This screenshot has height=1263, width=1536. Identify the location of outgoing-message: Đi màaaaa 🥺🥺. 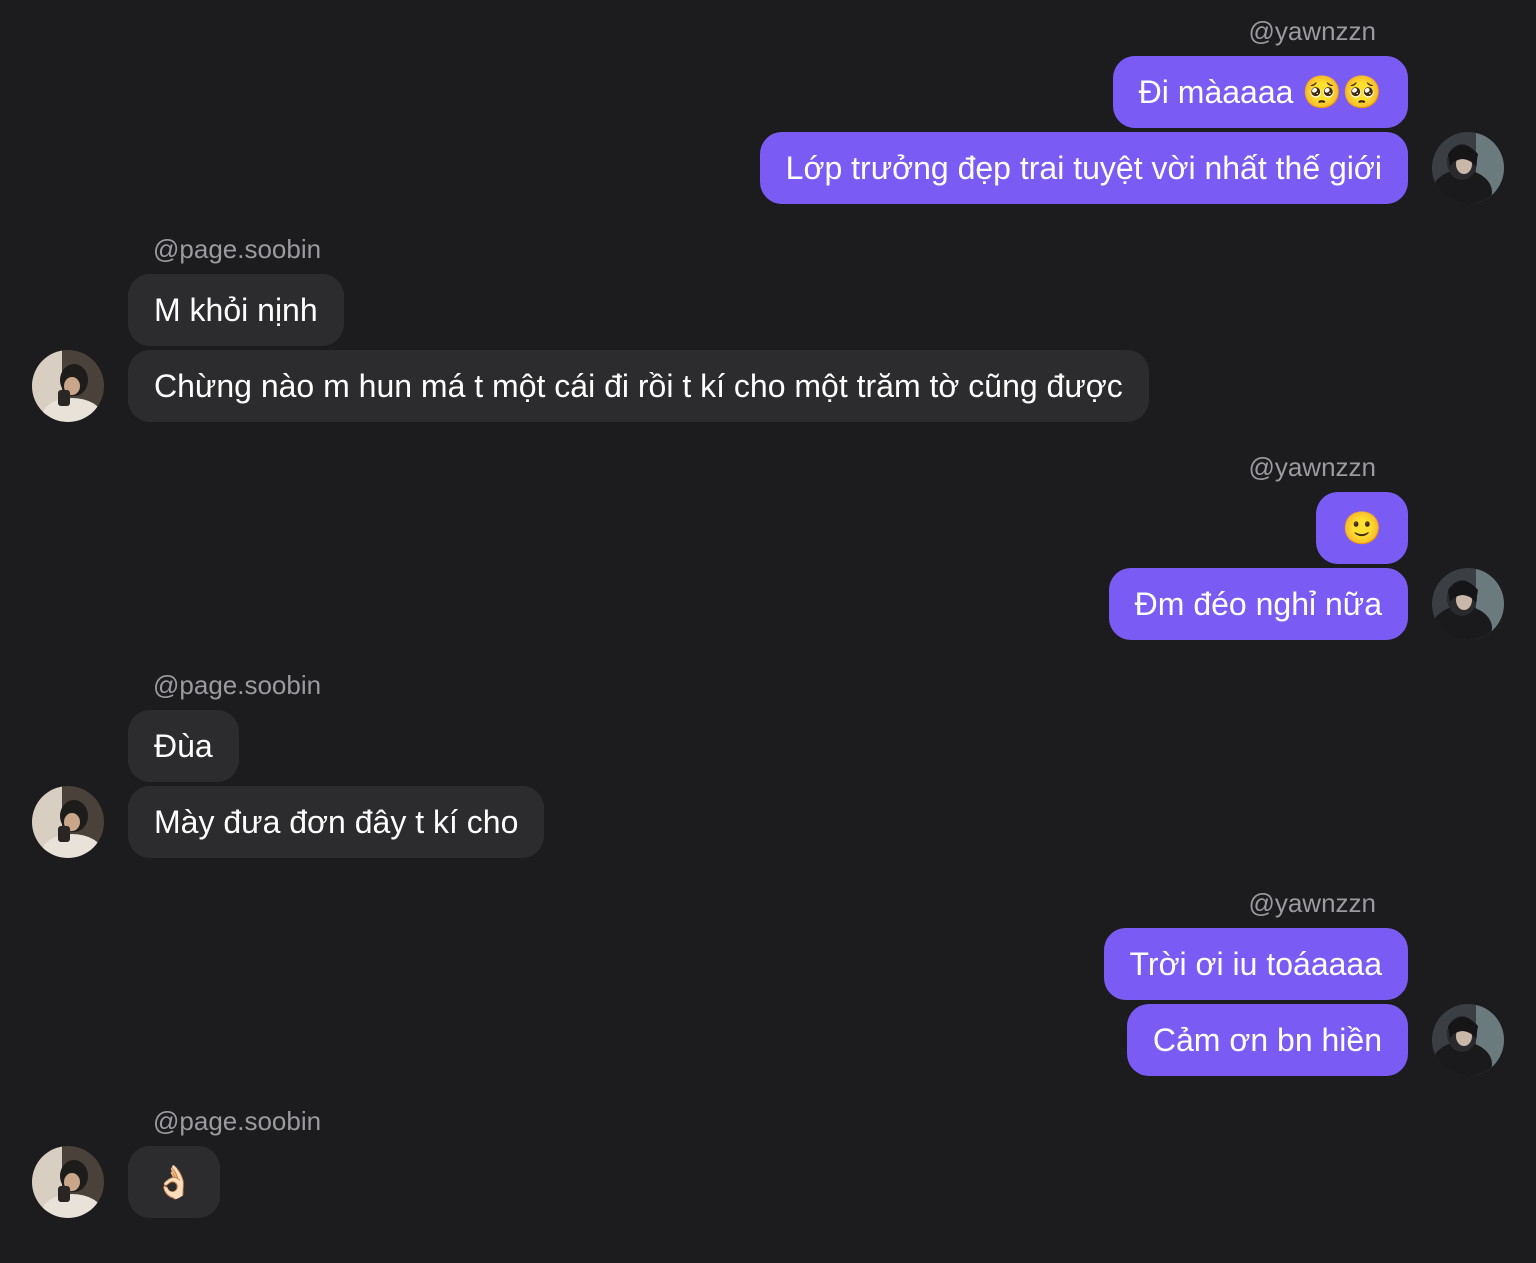
(1260, 92).